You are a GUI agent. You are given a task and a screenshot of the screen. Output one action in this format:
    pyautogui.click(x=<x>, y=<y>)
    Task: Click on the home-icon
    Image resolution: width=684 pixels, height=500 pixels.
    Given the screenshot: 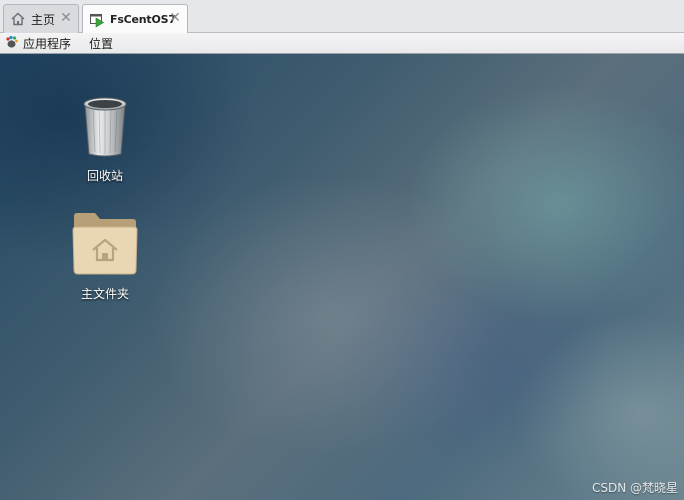 What is the action you would take?
    pyautogui.click(x=18, y=19)
    